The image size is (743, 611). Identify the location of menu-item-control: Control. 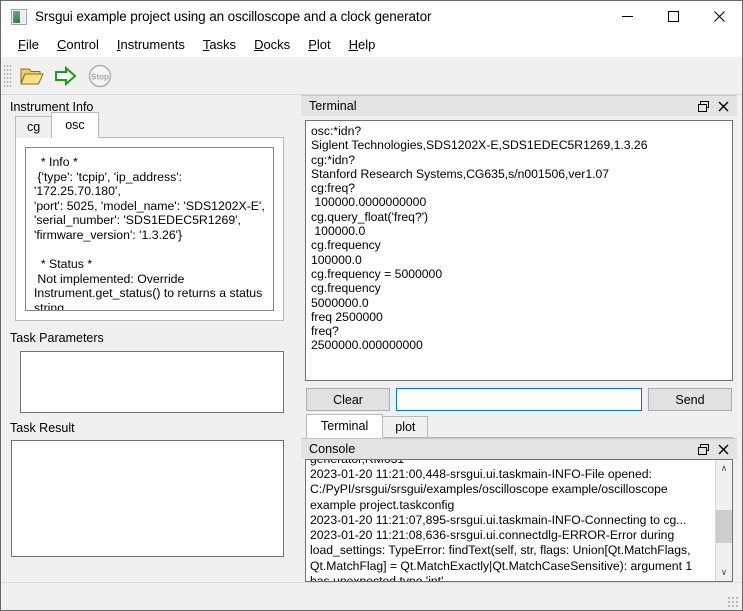
(78, 44).